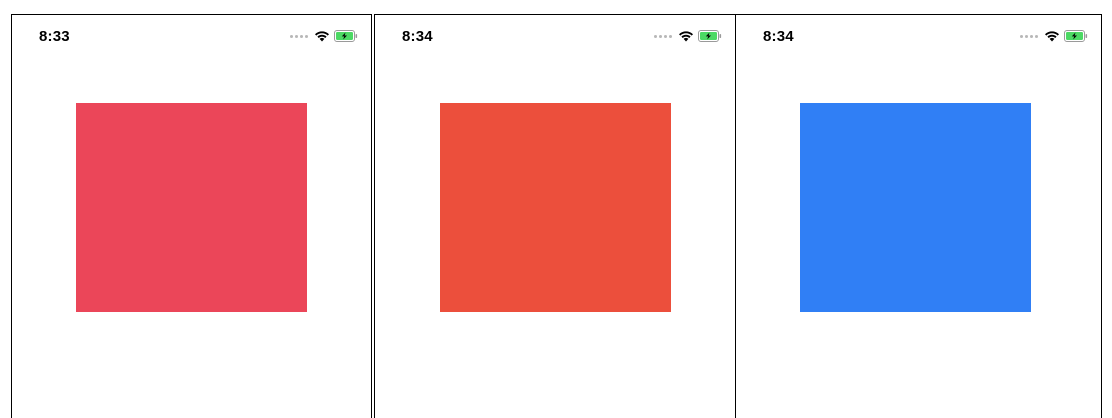 The image size is (1112, 418). Describe the element at coordinates (54, 36) in the screenshot. I see `status-time: 8:33` at that location.